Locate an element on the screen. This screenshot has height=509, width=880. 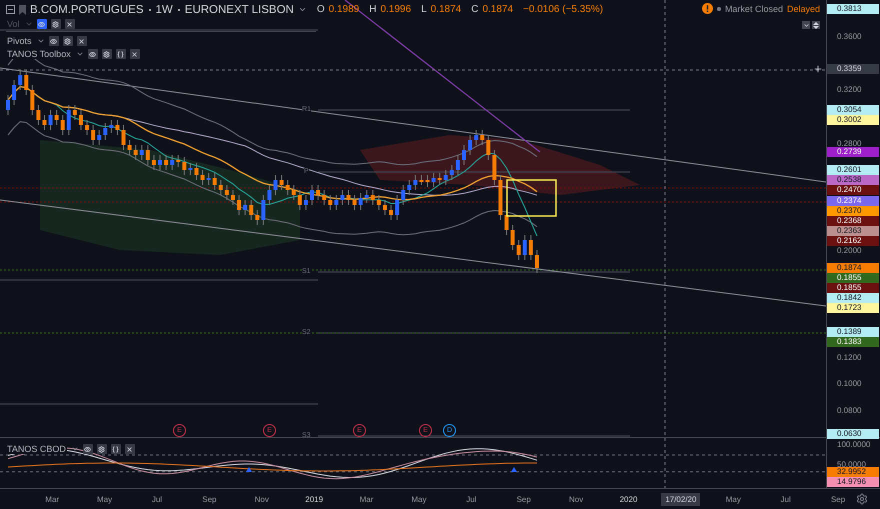
signal-marker is located at coordinates (514, 469).